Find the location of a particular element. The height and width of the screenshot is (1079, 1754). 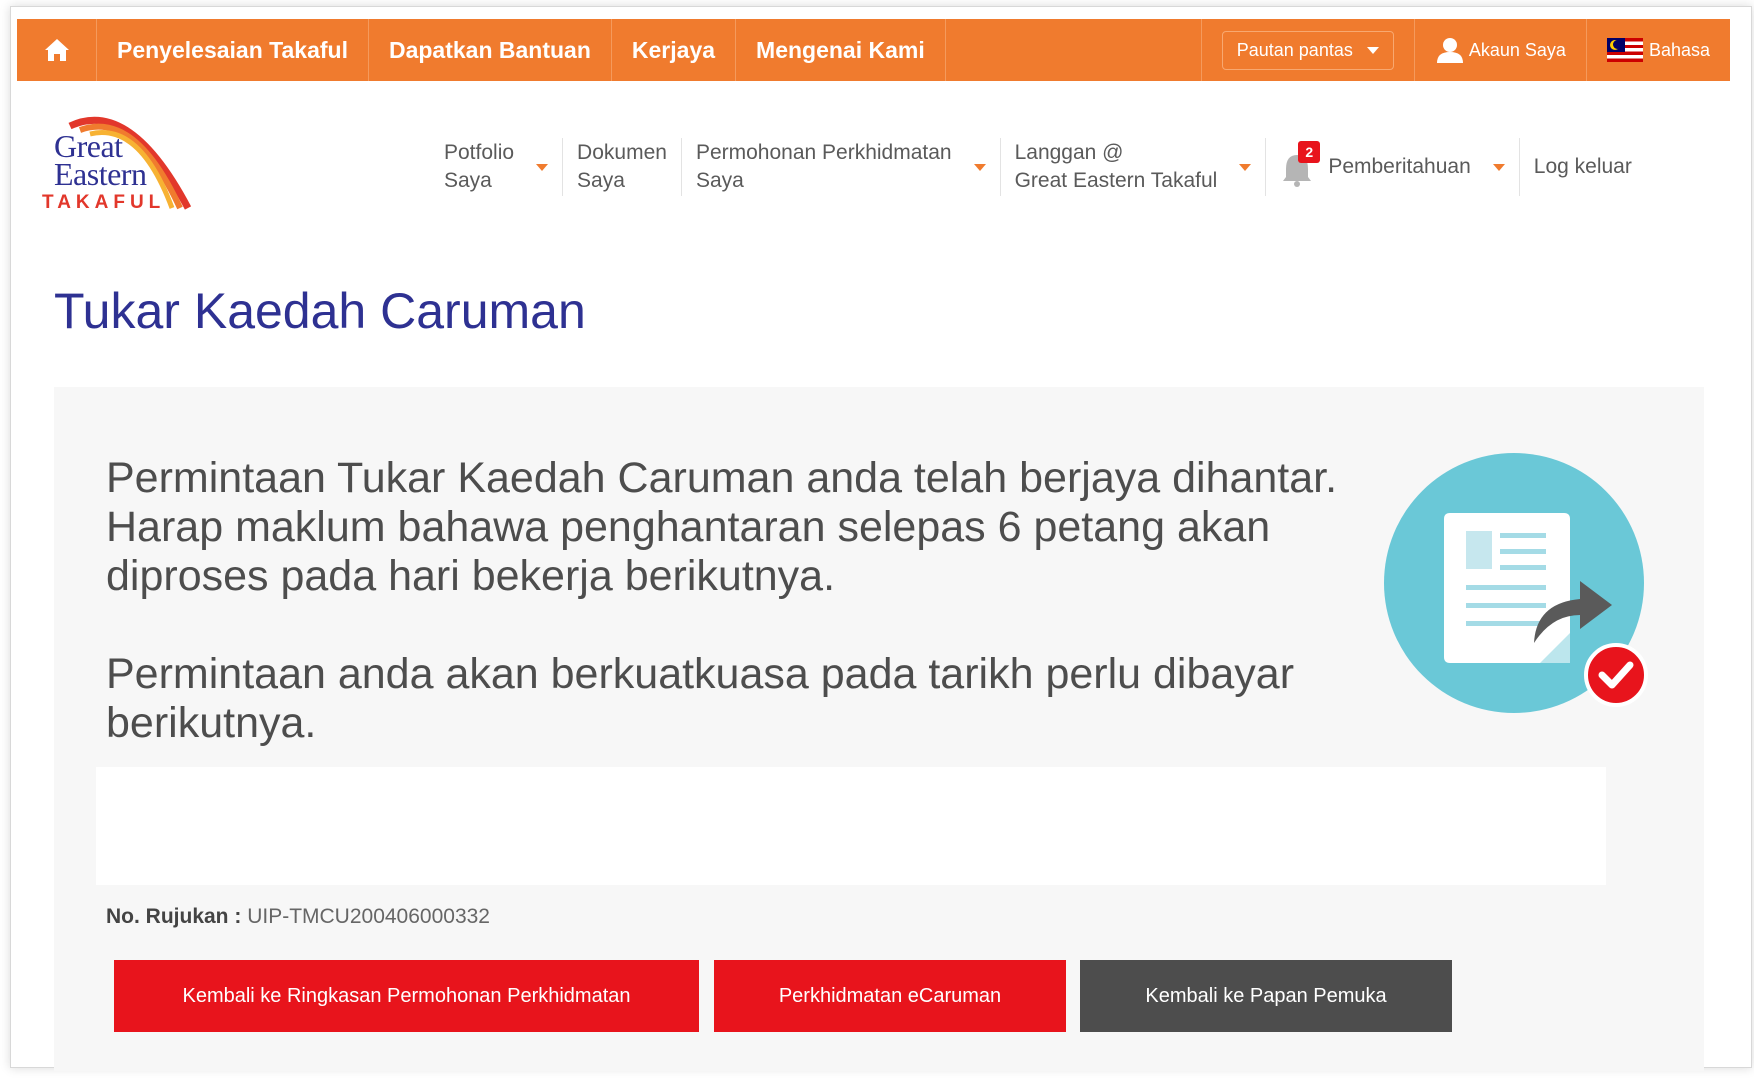

logo-text-takaful: TAKAFUL is located at coordinates (104, 202).